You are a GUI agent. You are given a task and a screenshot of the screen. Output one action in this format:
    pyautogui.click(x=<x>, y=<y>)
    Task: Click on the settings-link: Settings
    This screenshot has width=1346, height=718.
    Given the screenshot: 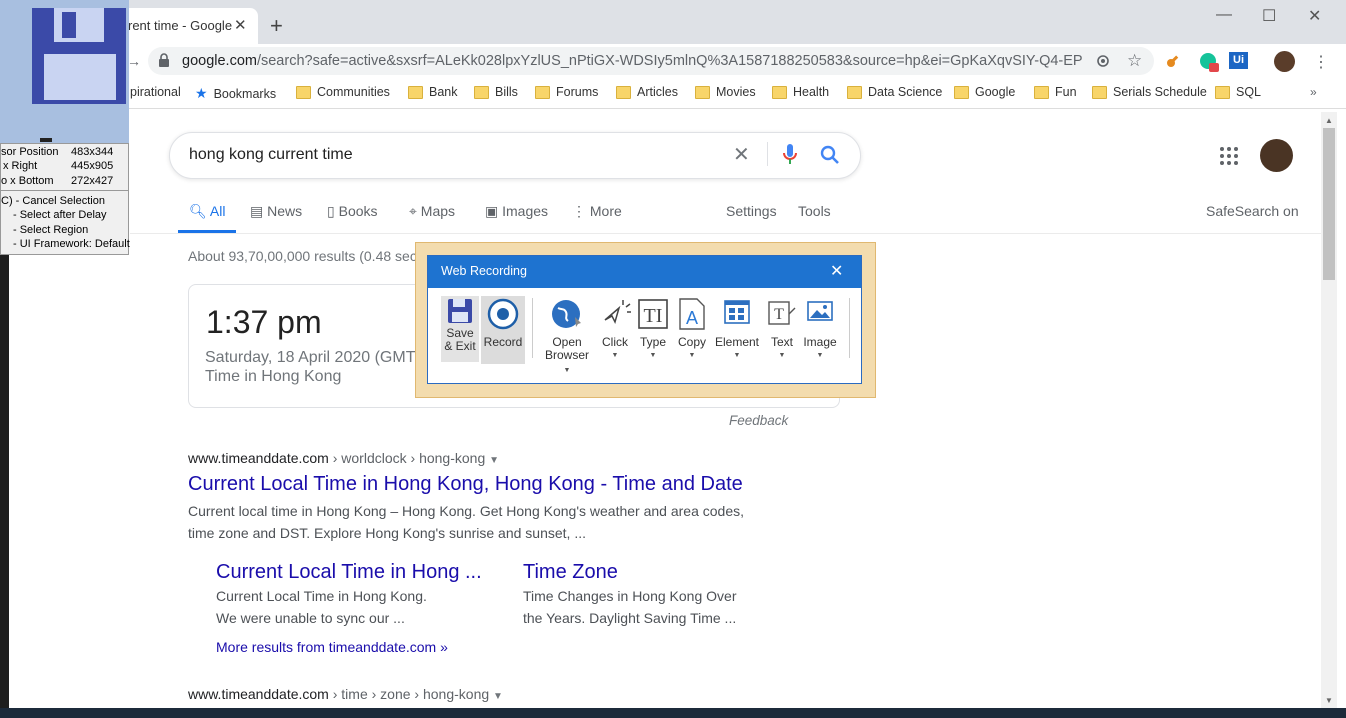 What is the action you would take?
    pyautogui.click(x=751, y=211)
    